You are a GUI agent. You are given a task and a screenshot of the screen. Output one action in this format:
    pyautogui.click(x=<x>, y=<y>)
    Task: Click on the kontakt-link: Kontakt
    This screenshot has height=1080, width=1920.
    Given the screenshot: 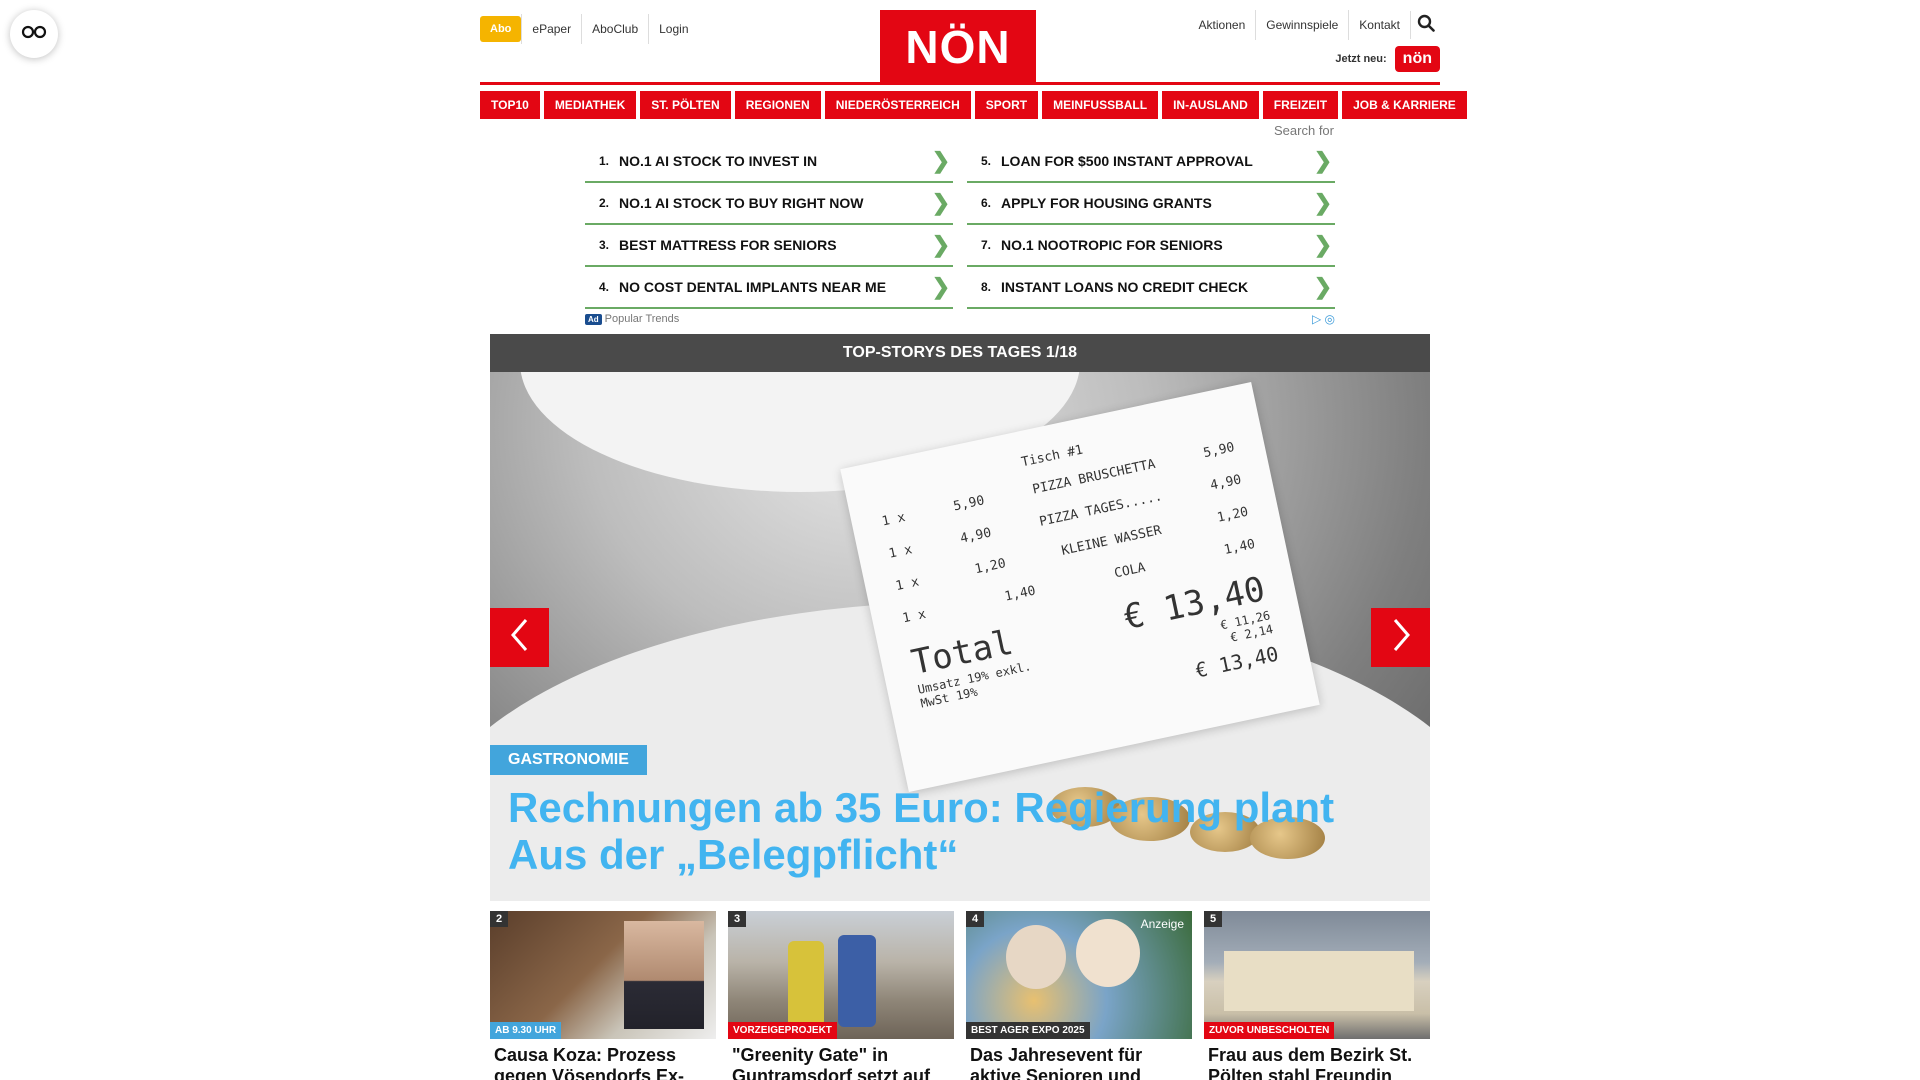 What is the action you would take?
    pyautogui.click(x=1379, y=25)
    